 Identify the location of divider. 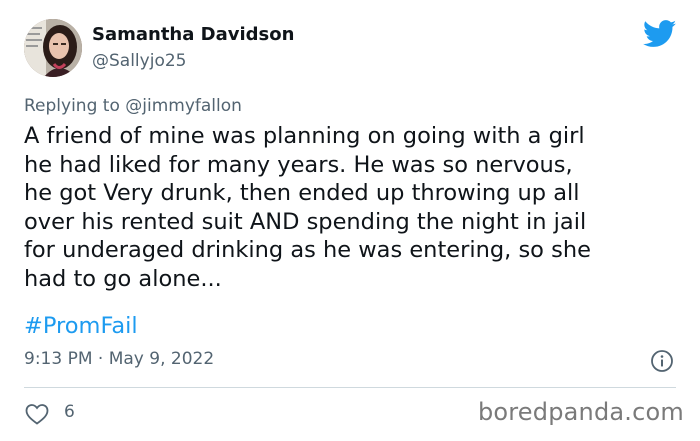
(350, 387).